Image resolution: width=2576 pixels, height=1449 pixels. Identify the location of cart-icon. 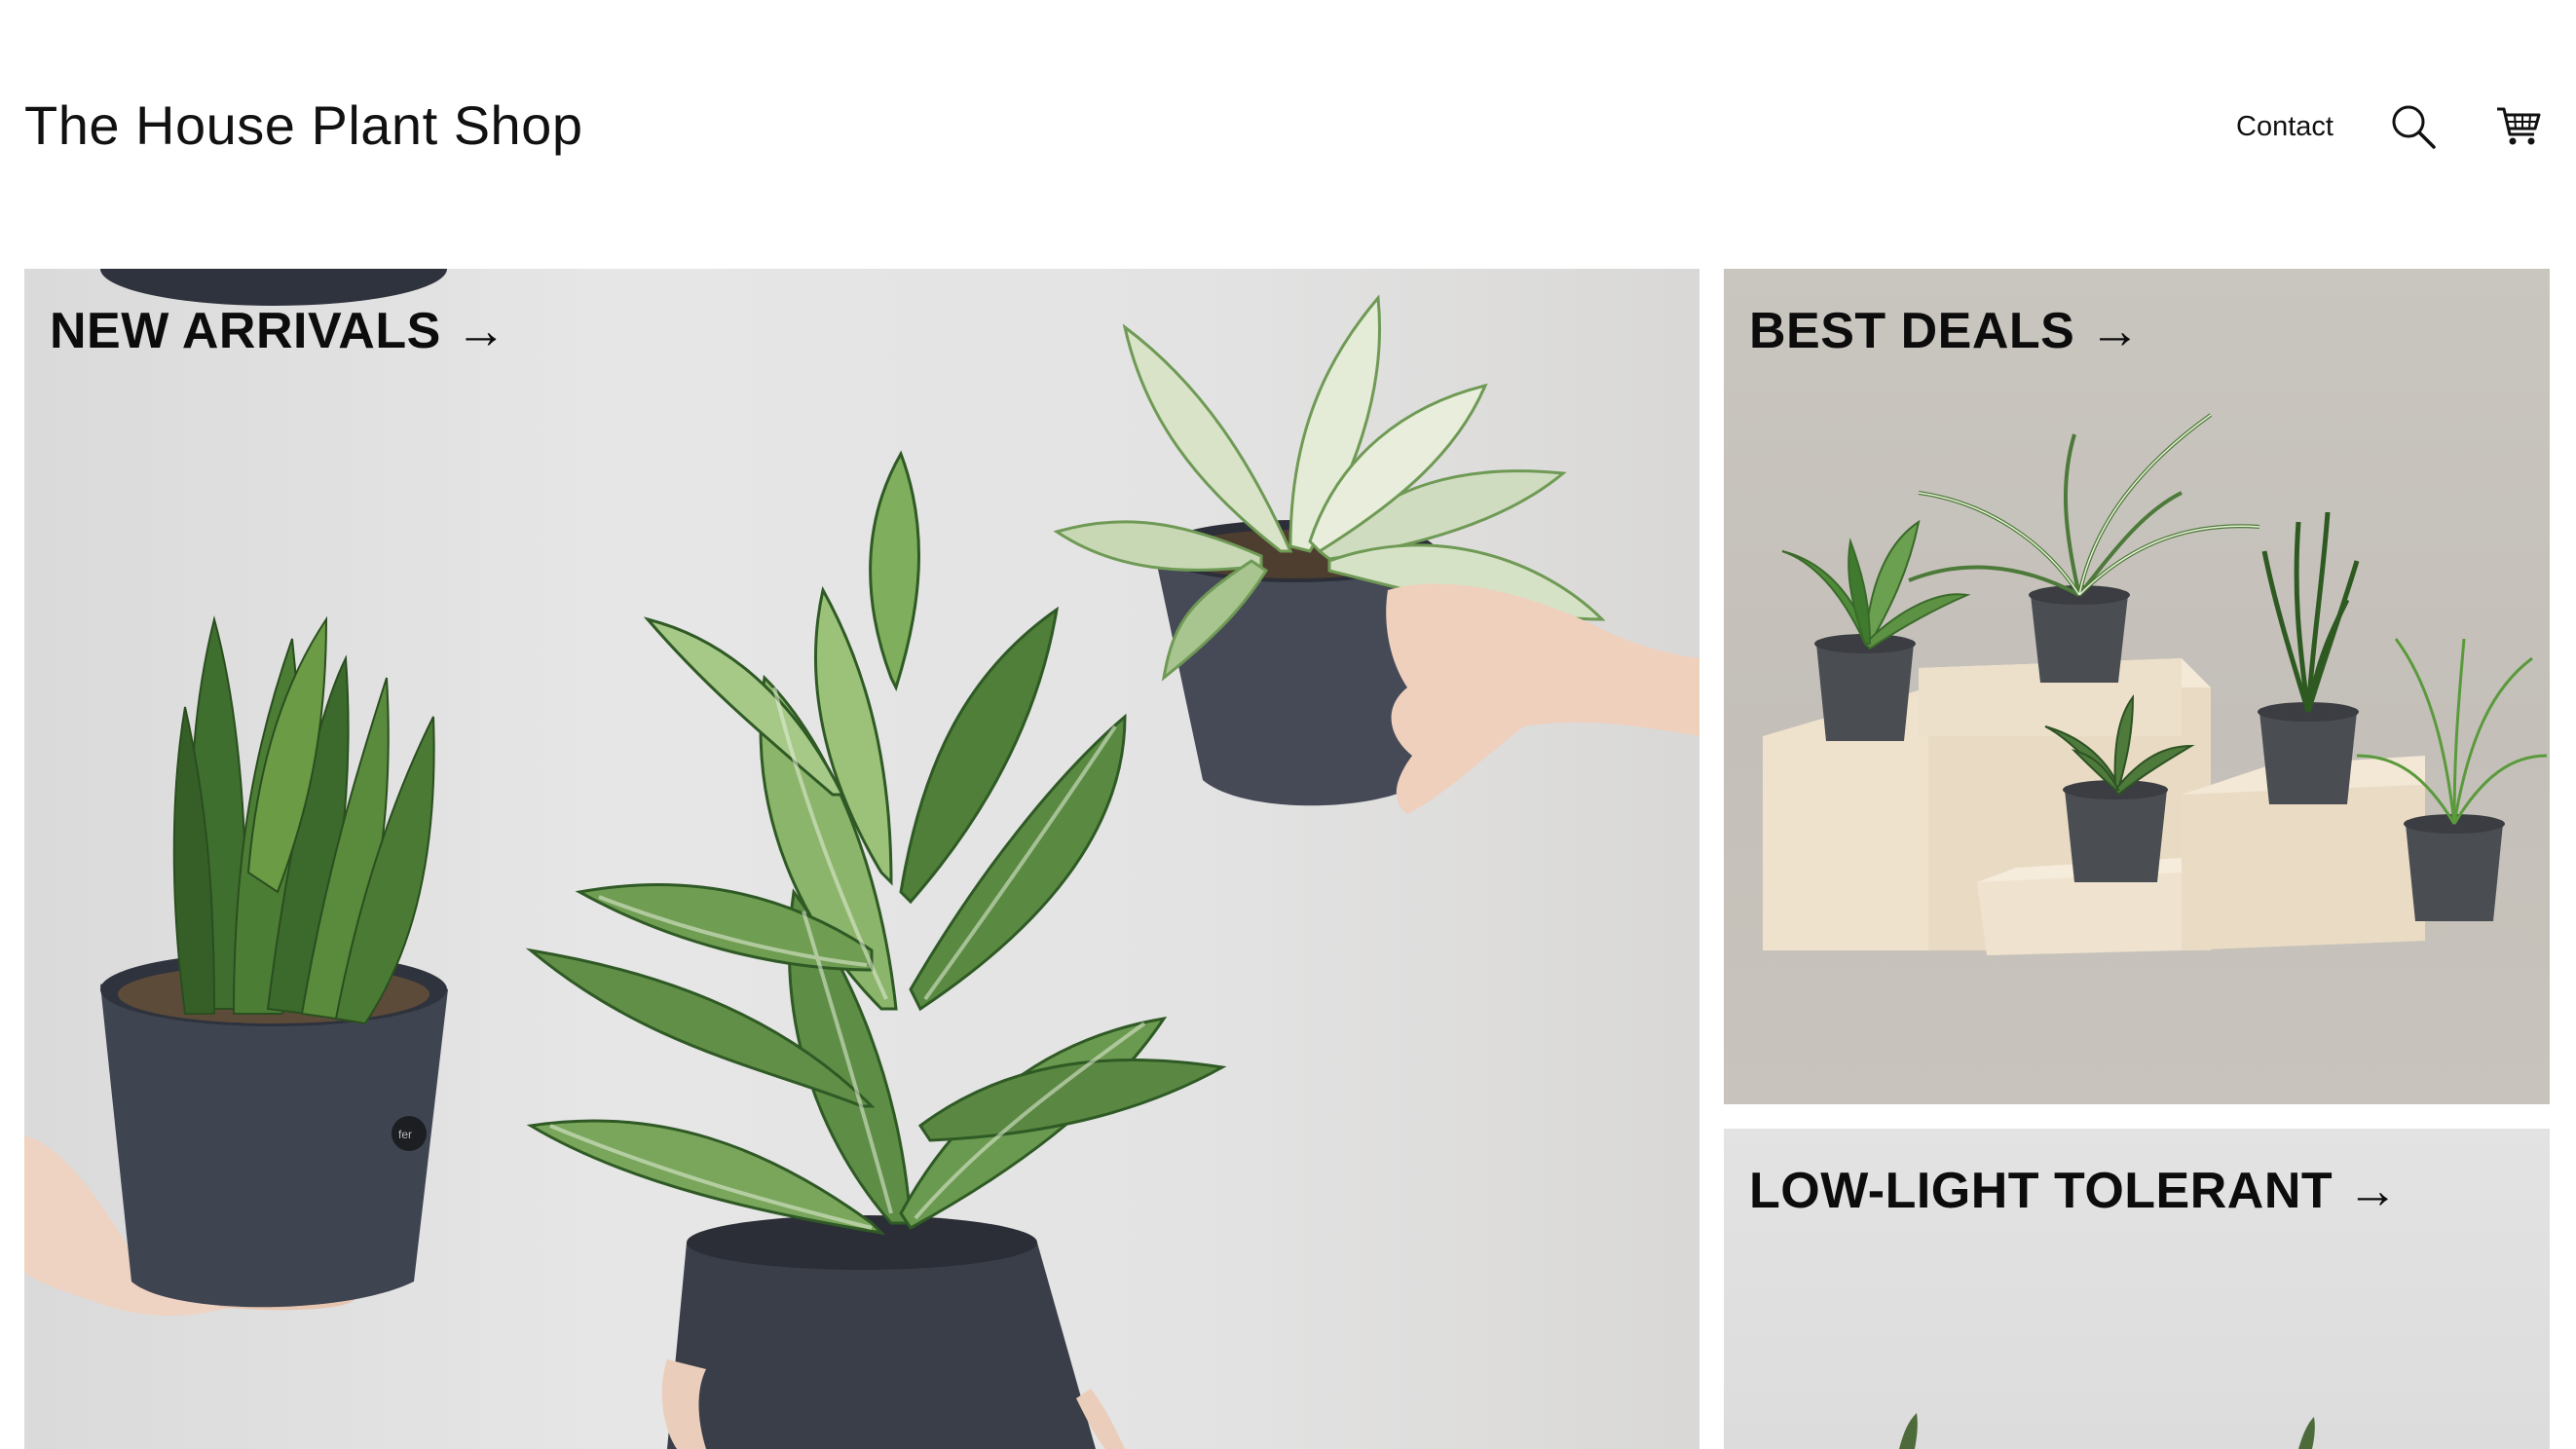
(2518, 127).